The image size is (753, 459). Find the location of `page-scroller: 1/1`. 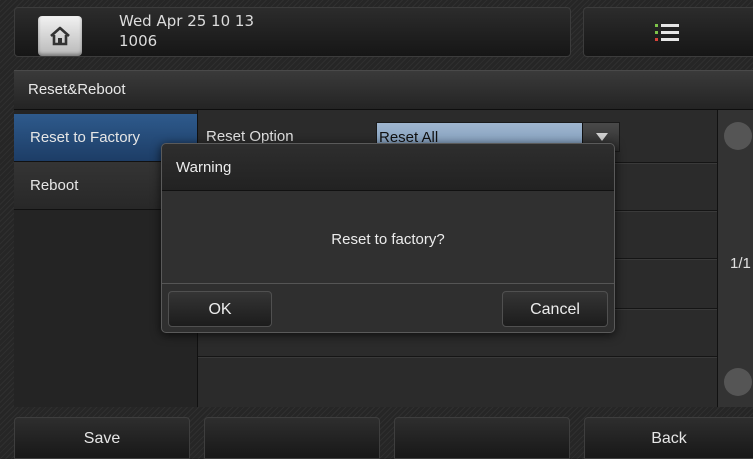

page-scroller: 1/1 is located at coordinates (735, 258).